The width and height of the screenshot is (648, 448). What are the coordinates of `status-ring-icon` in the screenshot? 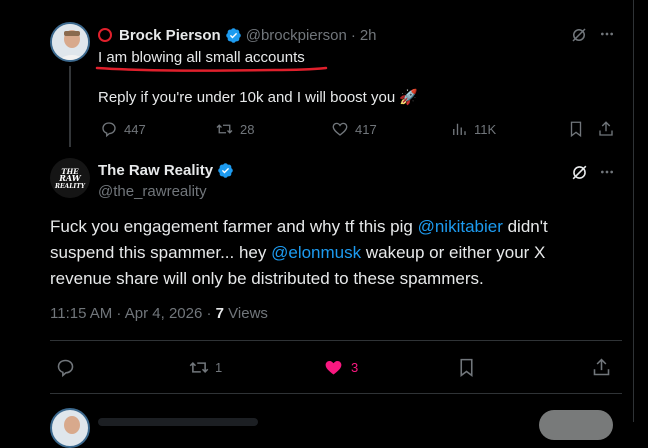 It's located at (105, 35).